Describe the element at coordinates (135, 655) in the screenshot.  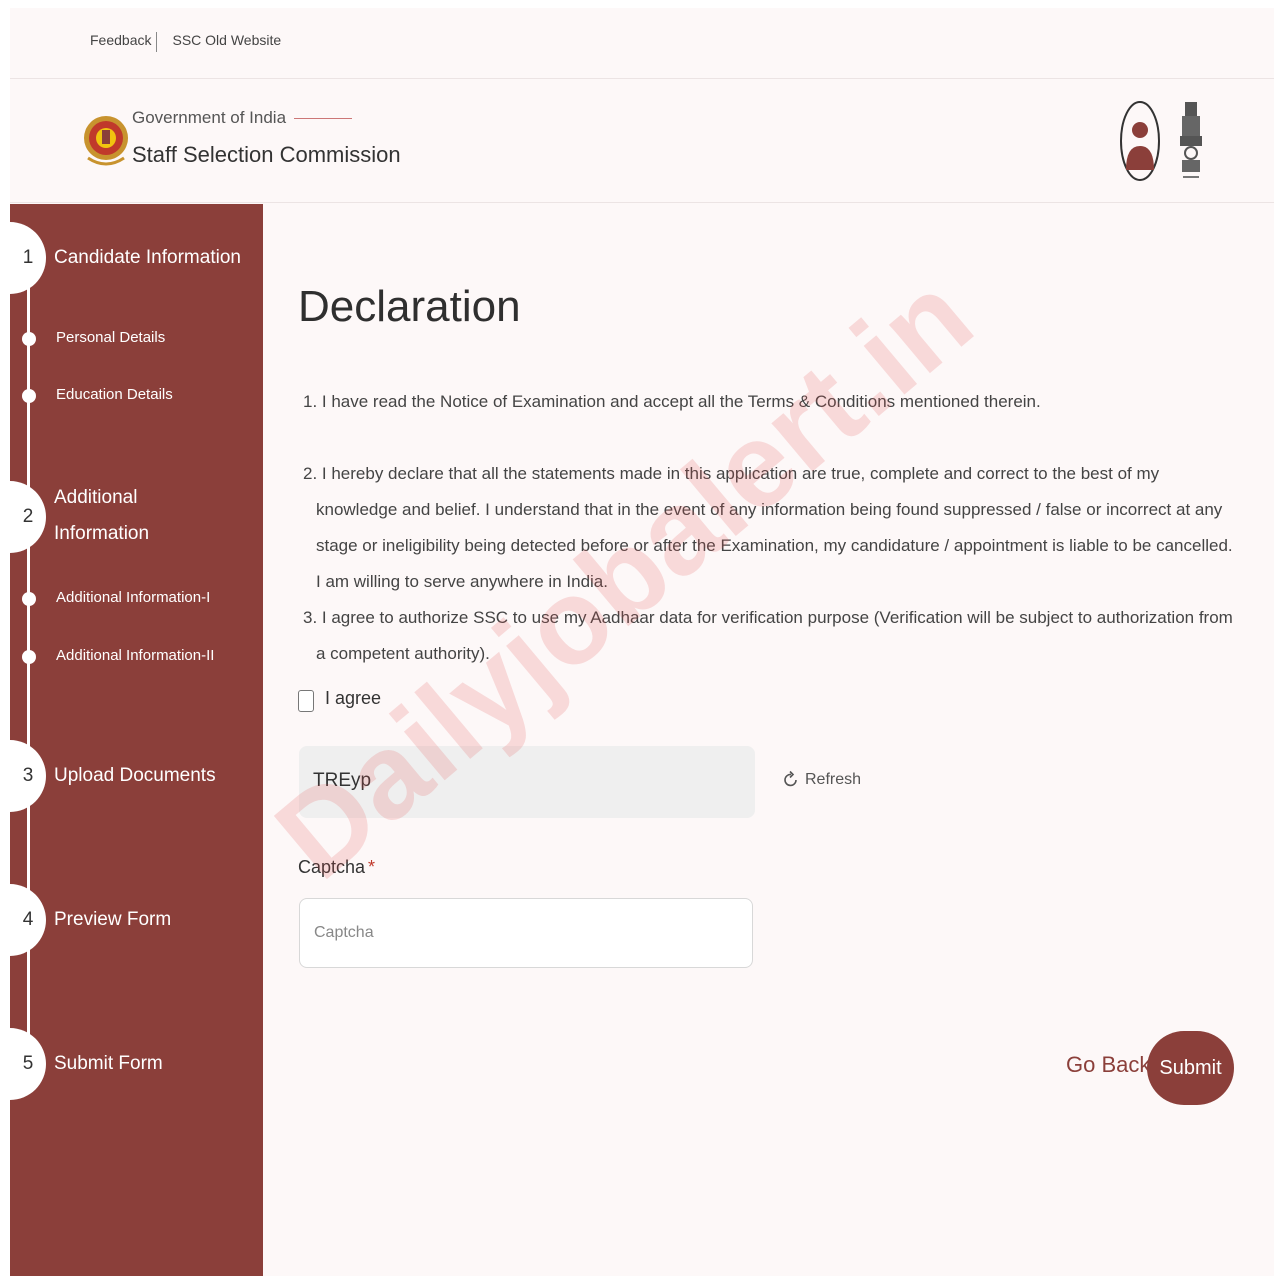
I see `sub-step-additional-info-2: Additional Information-II` at that location.